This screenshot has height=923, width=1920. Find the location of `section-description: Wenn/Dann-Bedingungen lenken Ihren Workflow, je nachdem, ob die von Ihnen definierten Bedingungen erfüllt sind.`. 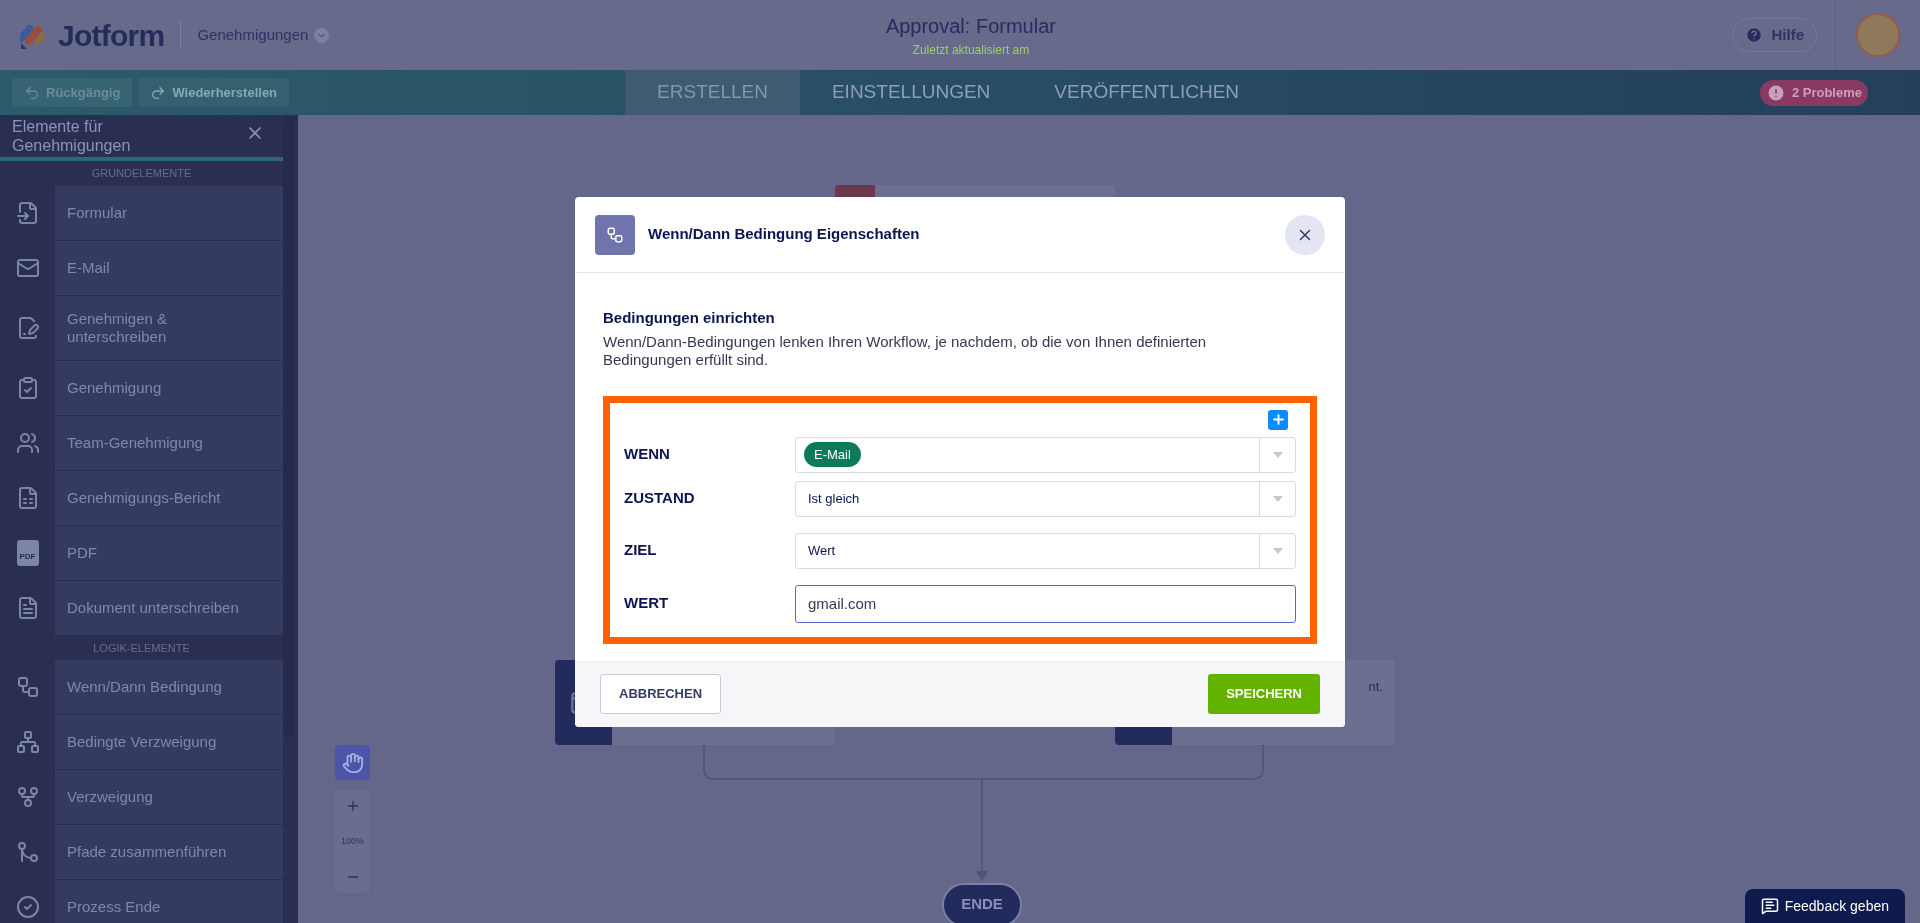

section-description: Wenn/Dann-Bedingungen lenken Ihren Workflow, je nachdem, ob die von Ihnen definierten Bedingungen erfüllt sind. is located at coordinates (905, 350).